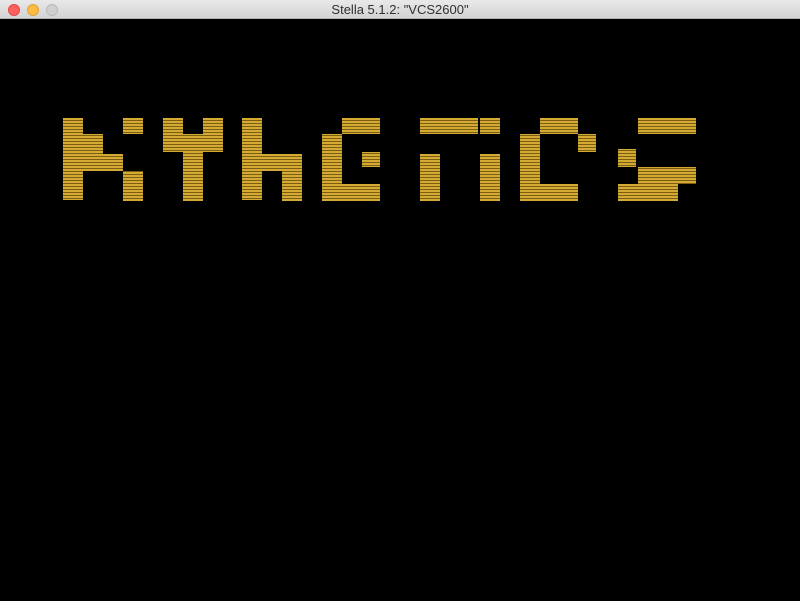  I want to click on window-title: Stella 5.1.2: "VCS2600", so click(400, 9).